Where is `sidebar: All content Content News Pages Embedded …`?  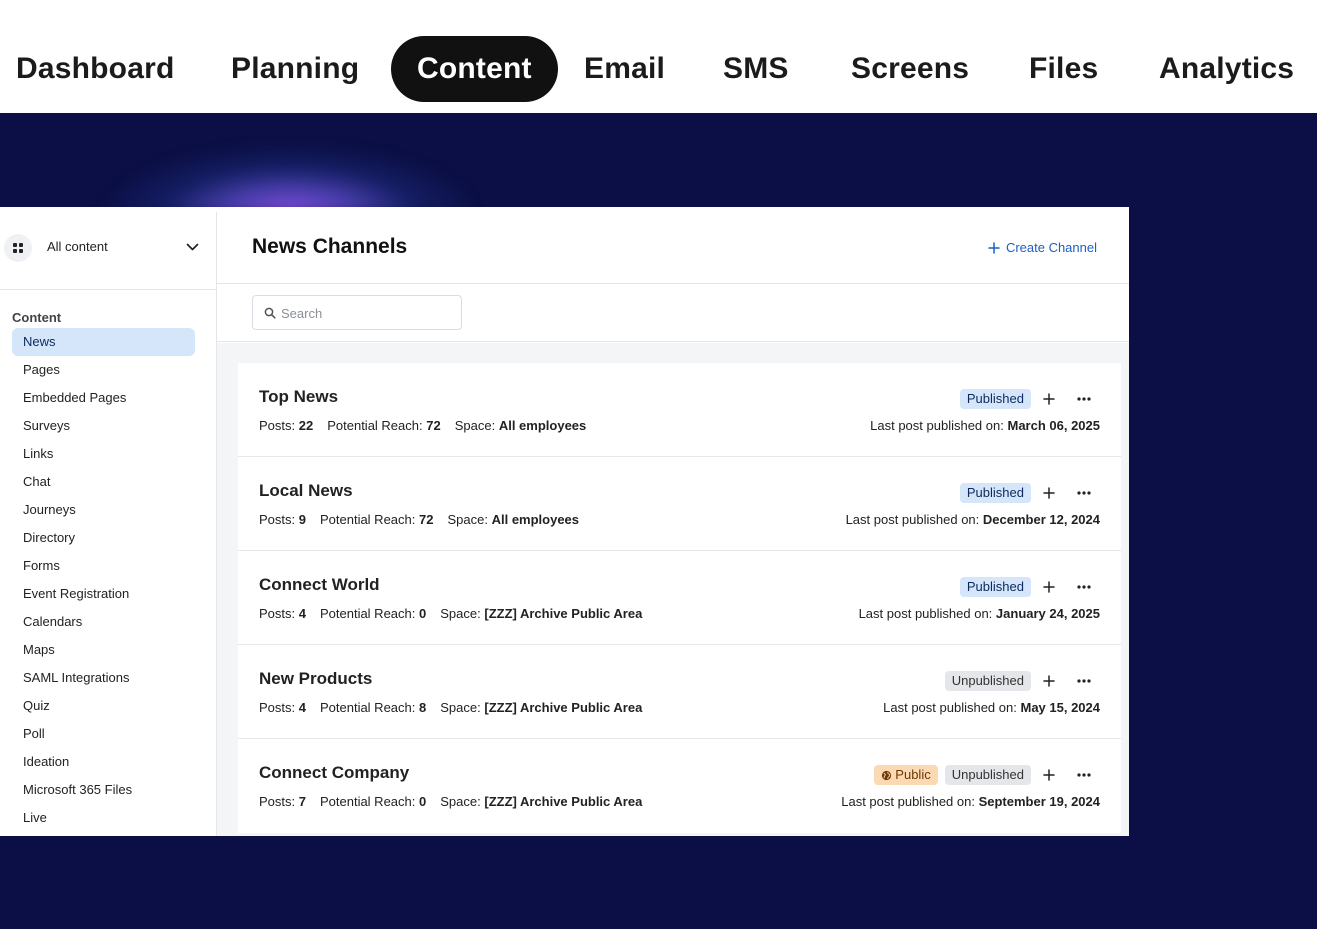
sidebar: All content Content News Pages Embedded … is located at coordinates (108, 524).